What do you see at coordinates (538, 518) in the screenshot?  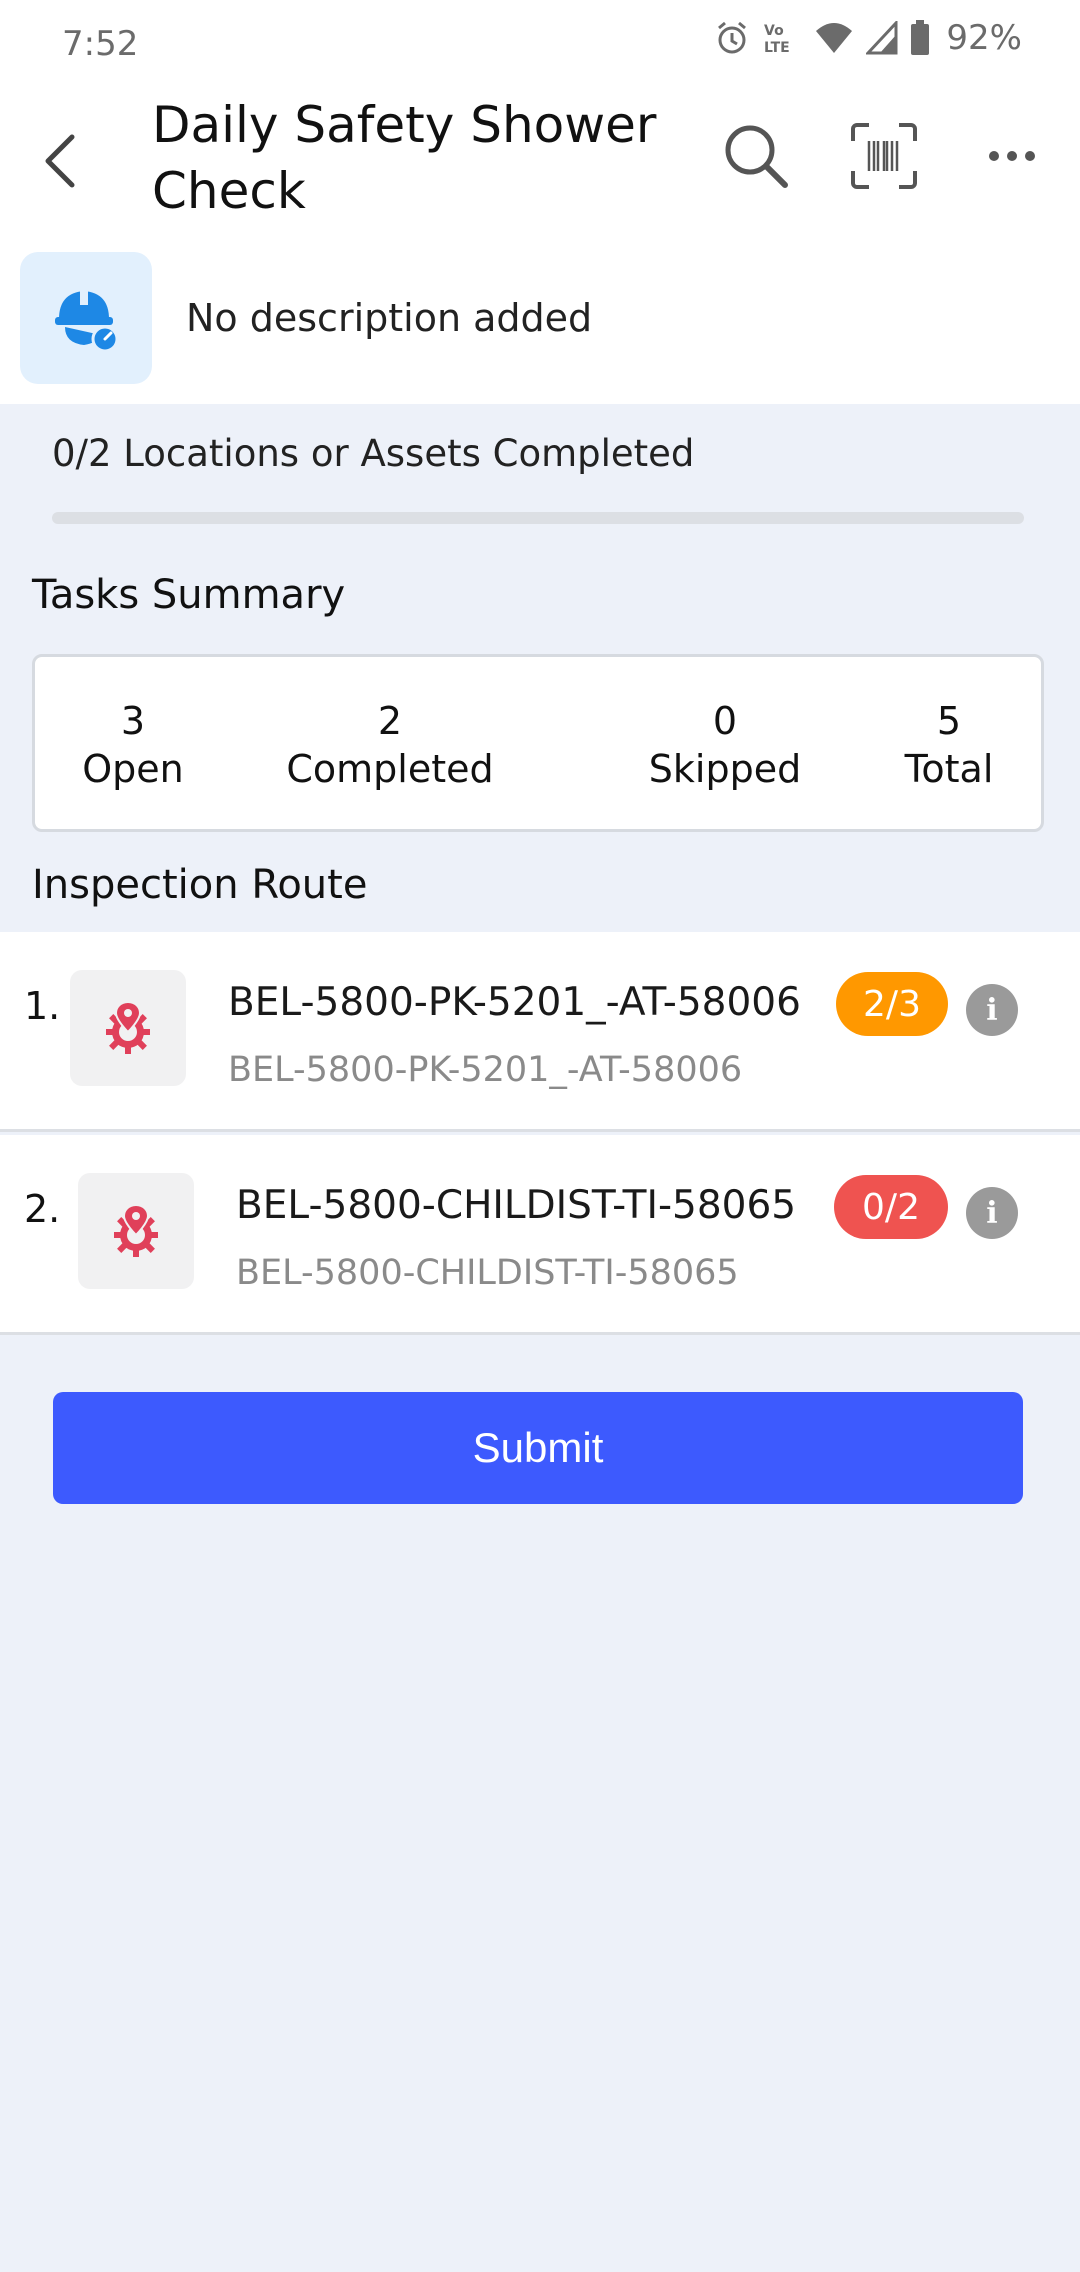 I see `progress-bar` at bounding box center [538, 518].